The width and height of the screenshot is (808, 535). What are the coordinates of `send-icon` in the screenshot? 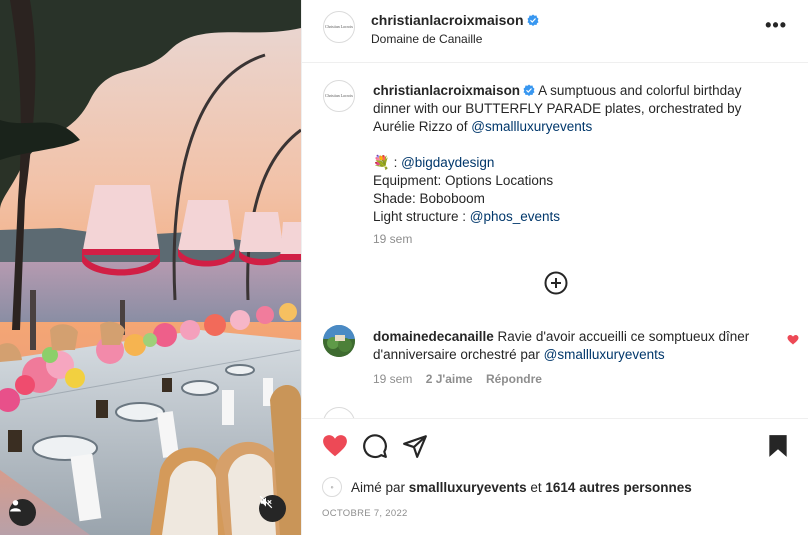 It's located at (415, 446).